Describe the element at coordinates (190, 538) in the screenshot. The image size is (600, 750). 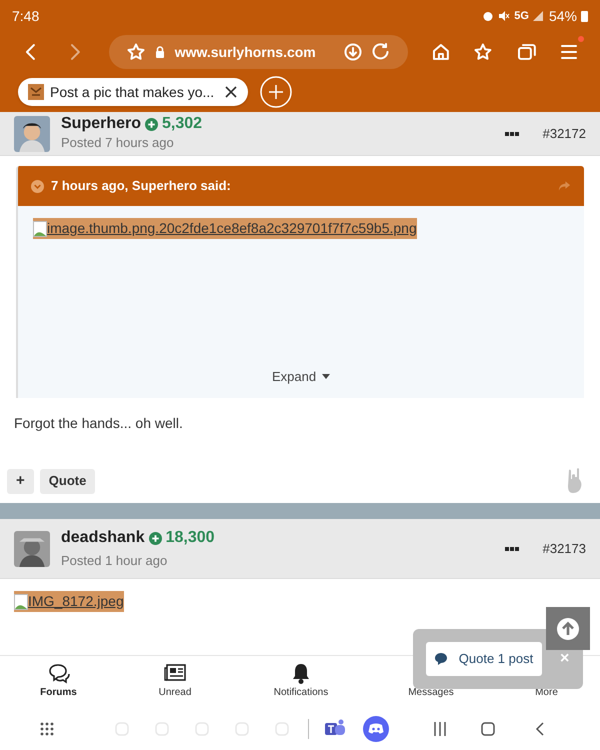
I see `reputation-count: 18,300` at that location.